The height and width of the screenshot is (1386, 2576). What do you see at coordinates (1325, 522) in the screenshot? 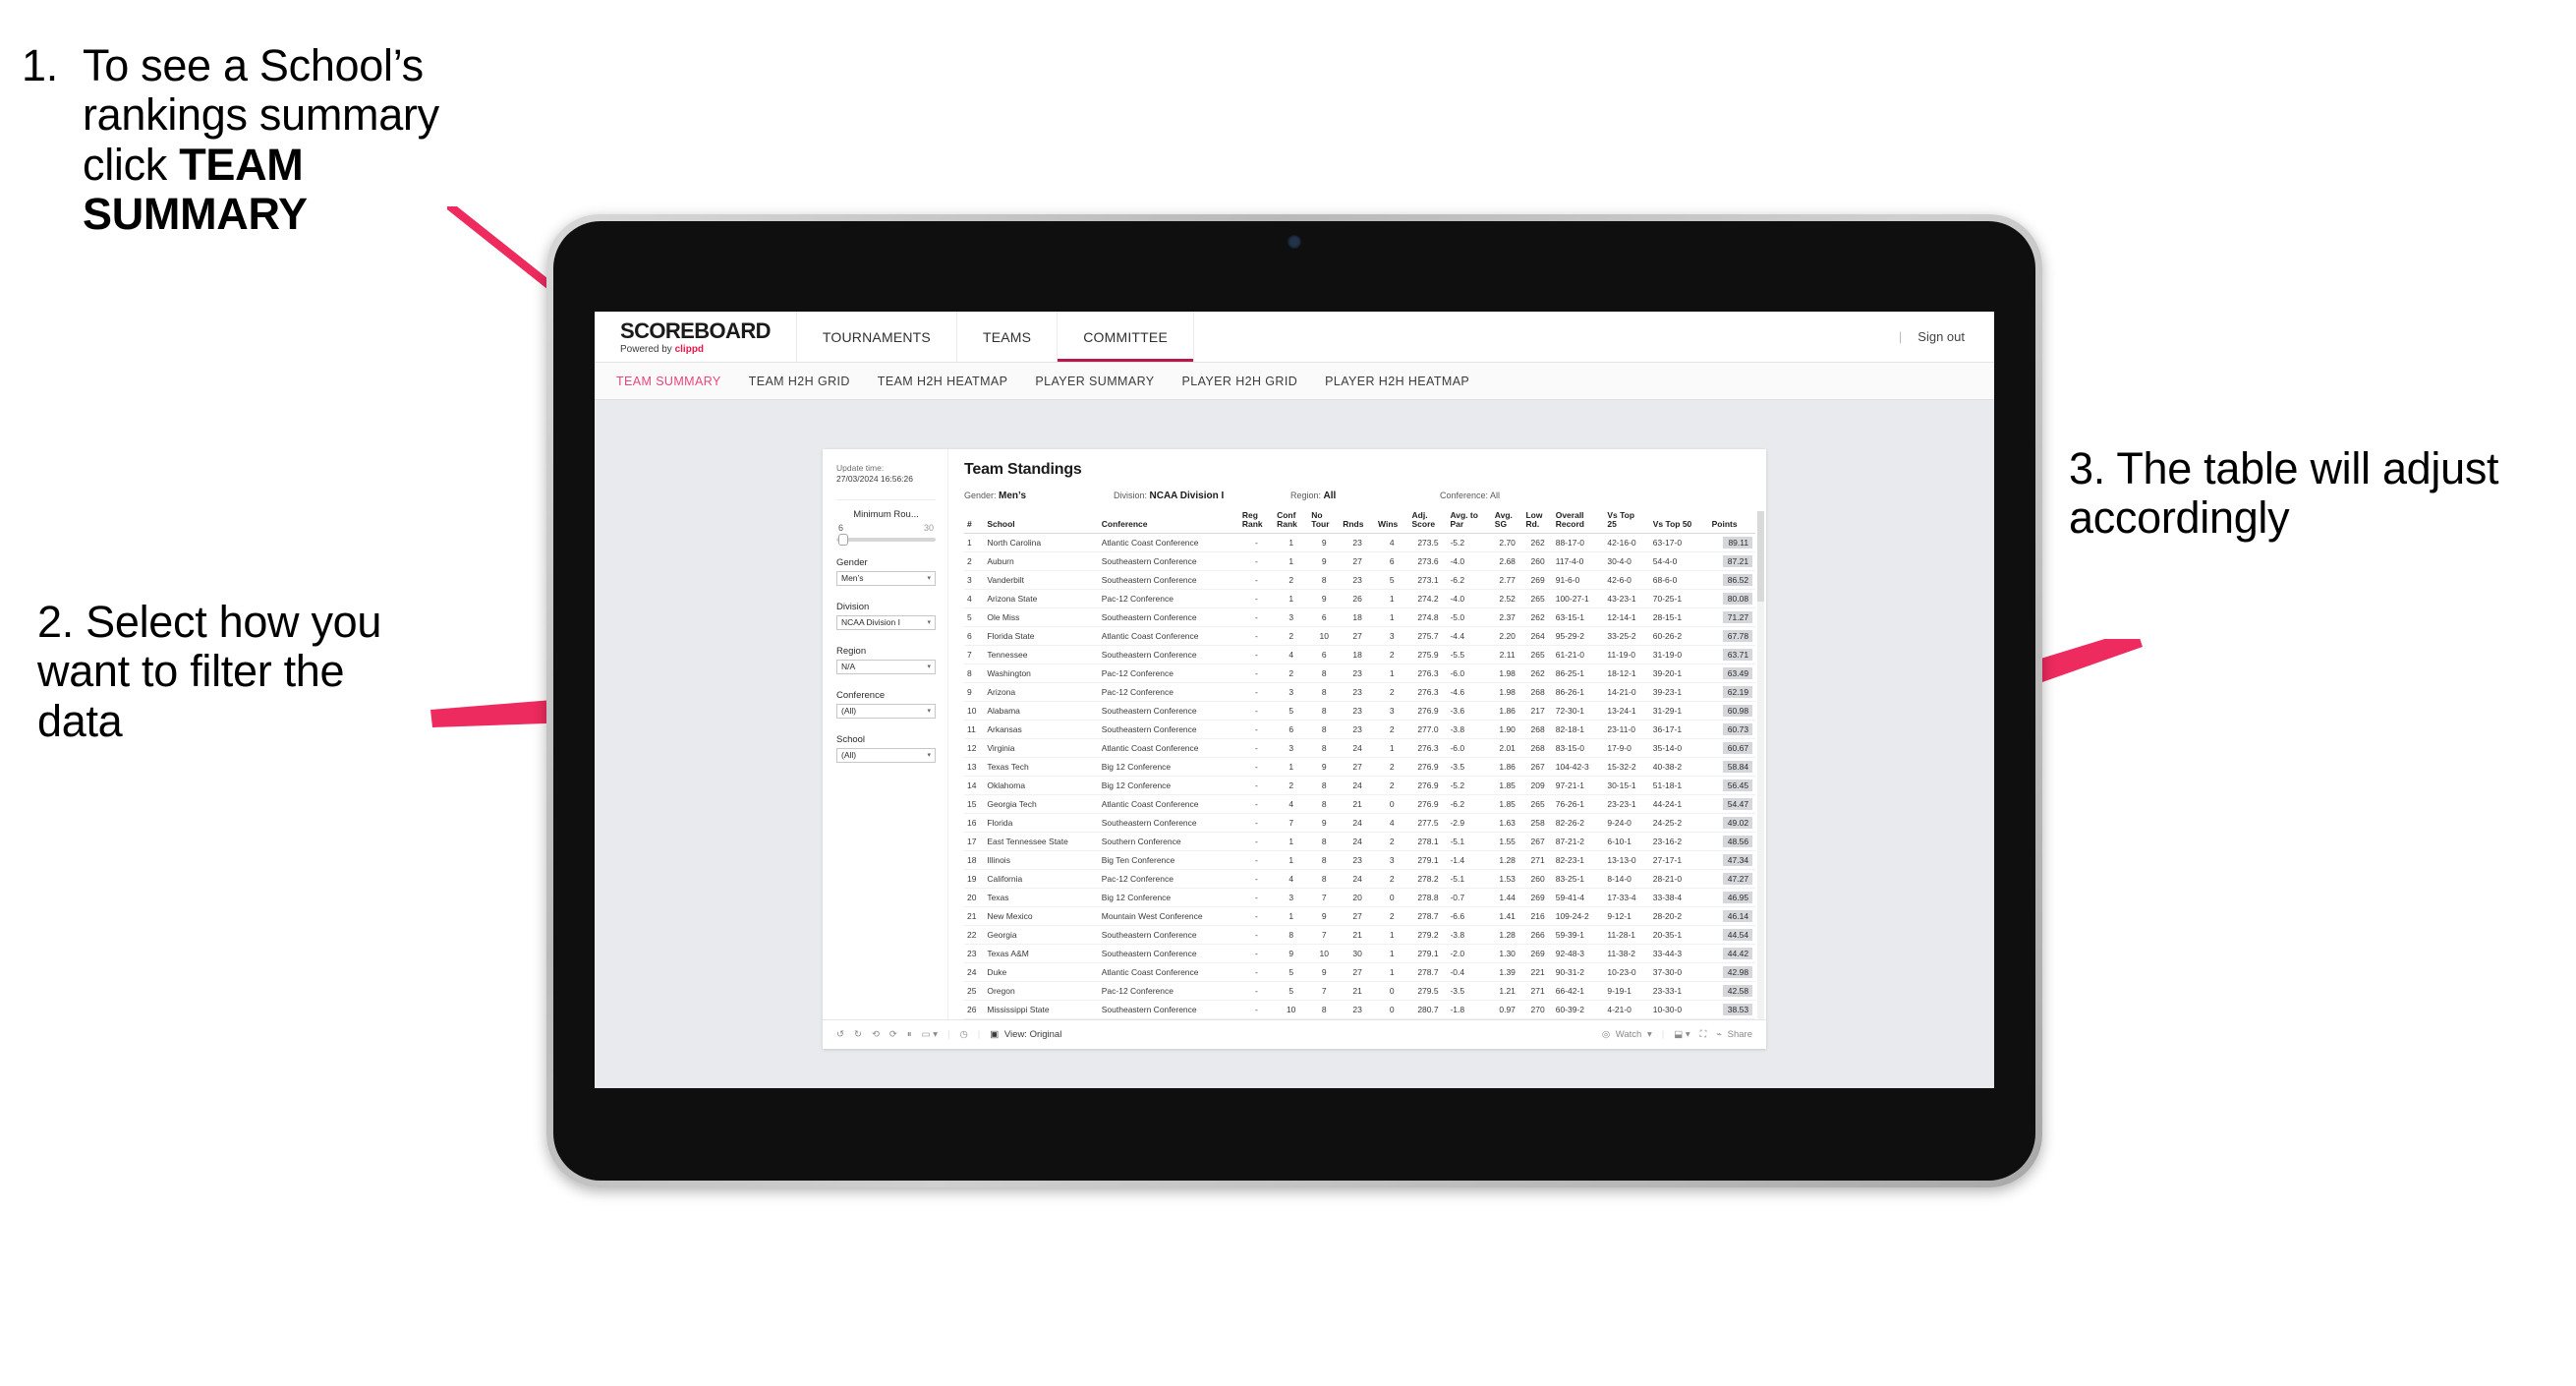
I see `column-header-no-tour: No Tour` at bounding box center [1325, 522].